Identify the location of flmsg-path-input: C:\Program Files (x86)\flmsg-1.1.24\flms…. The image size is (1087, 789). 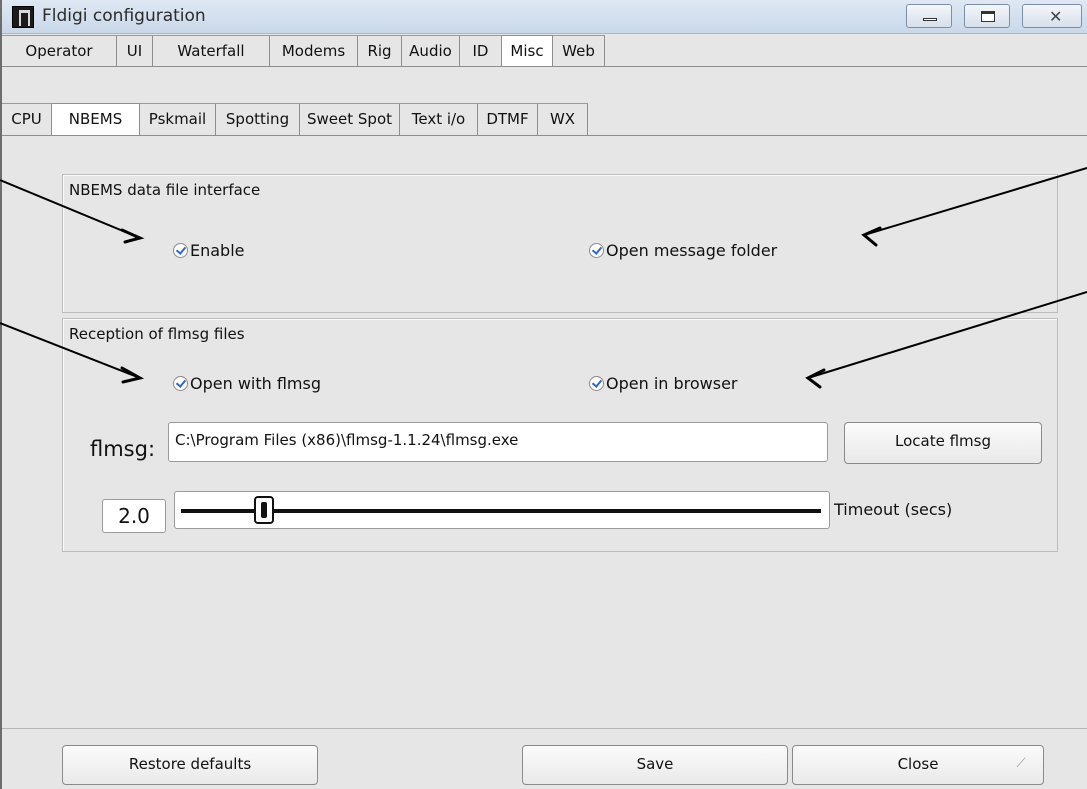
(498, 442).